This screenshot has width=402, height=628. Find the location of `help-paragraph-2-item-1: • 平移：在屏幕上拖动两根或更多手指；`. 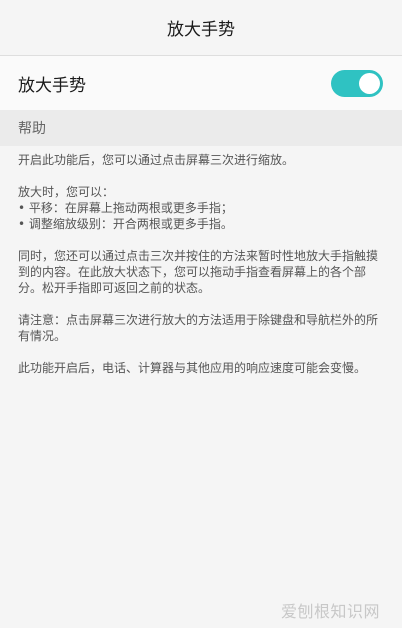

help-paragraph-2-item-1: • 平移：在屏幕上拖动两根或更多手指； is located at coordinates (125, 208).